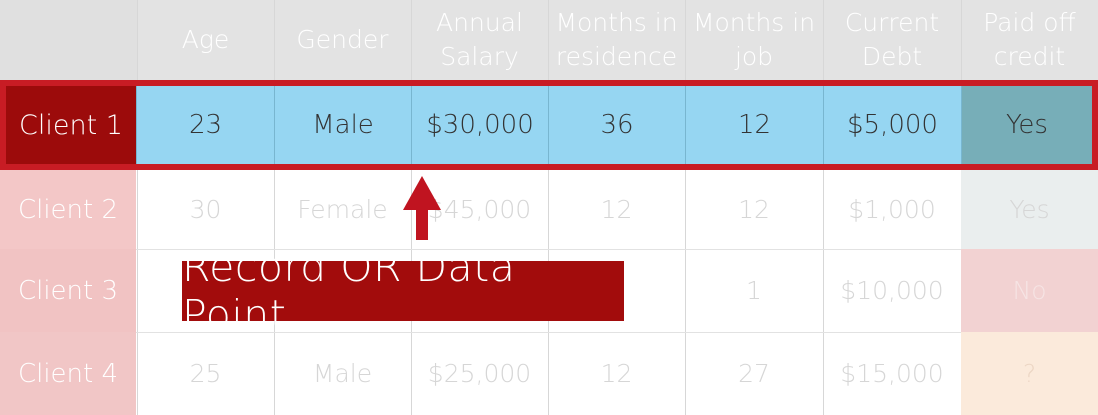 The image size is (1098, 415). What do you see at coordinates (754, 290) in the screenshot?
I see `table-cell: 1` at bounding box center [754, 290].